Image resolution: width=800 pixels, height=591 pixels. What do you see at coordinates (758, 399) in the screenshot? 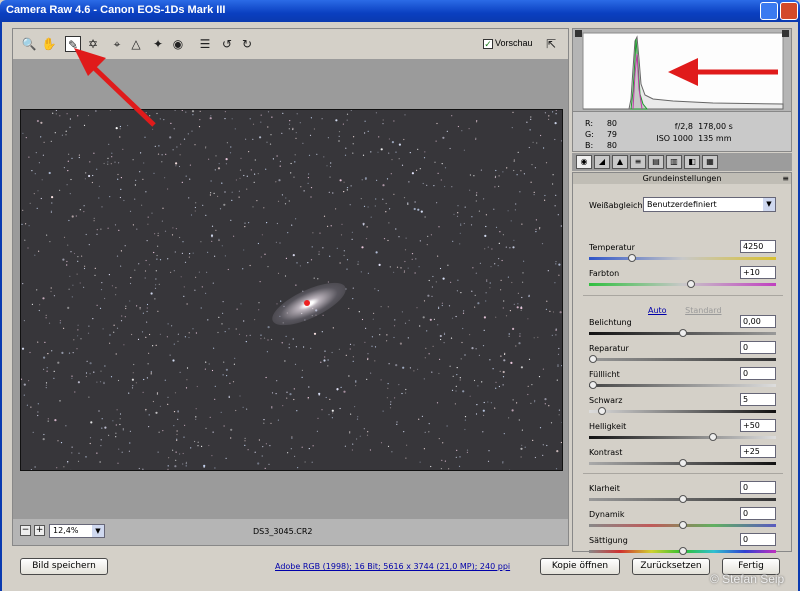
I see `slider-value-field: 5` at bounding box center [758, 399].